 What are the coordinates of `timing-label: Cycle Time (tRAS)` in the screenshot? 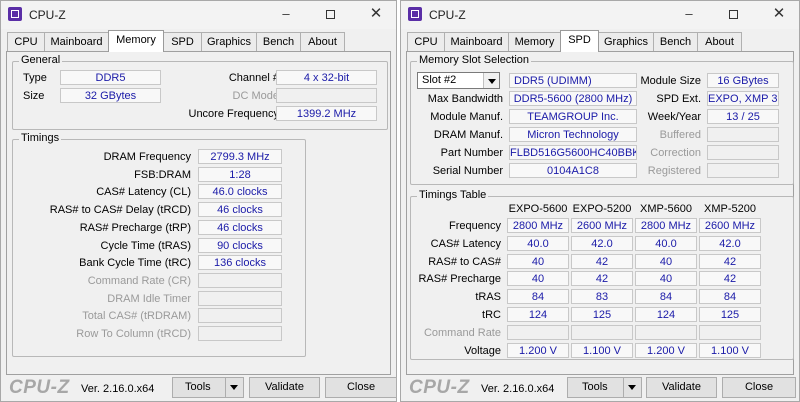 It's located at (145, 245).